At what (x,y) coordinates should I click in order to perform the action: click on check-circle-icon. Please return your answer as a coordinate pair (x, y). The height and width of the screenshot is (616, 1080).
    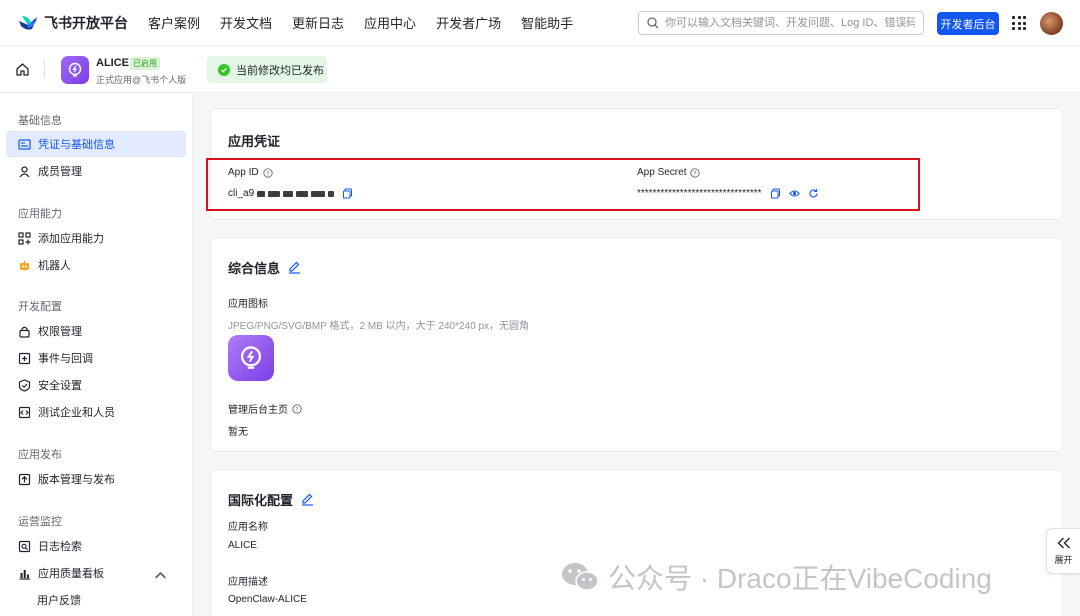
    Looking at the image, I should click on (224, 69).